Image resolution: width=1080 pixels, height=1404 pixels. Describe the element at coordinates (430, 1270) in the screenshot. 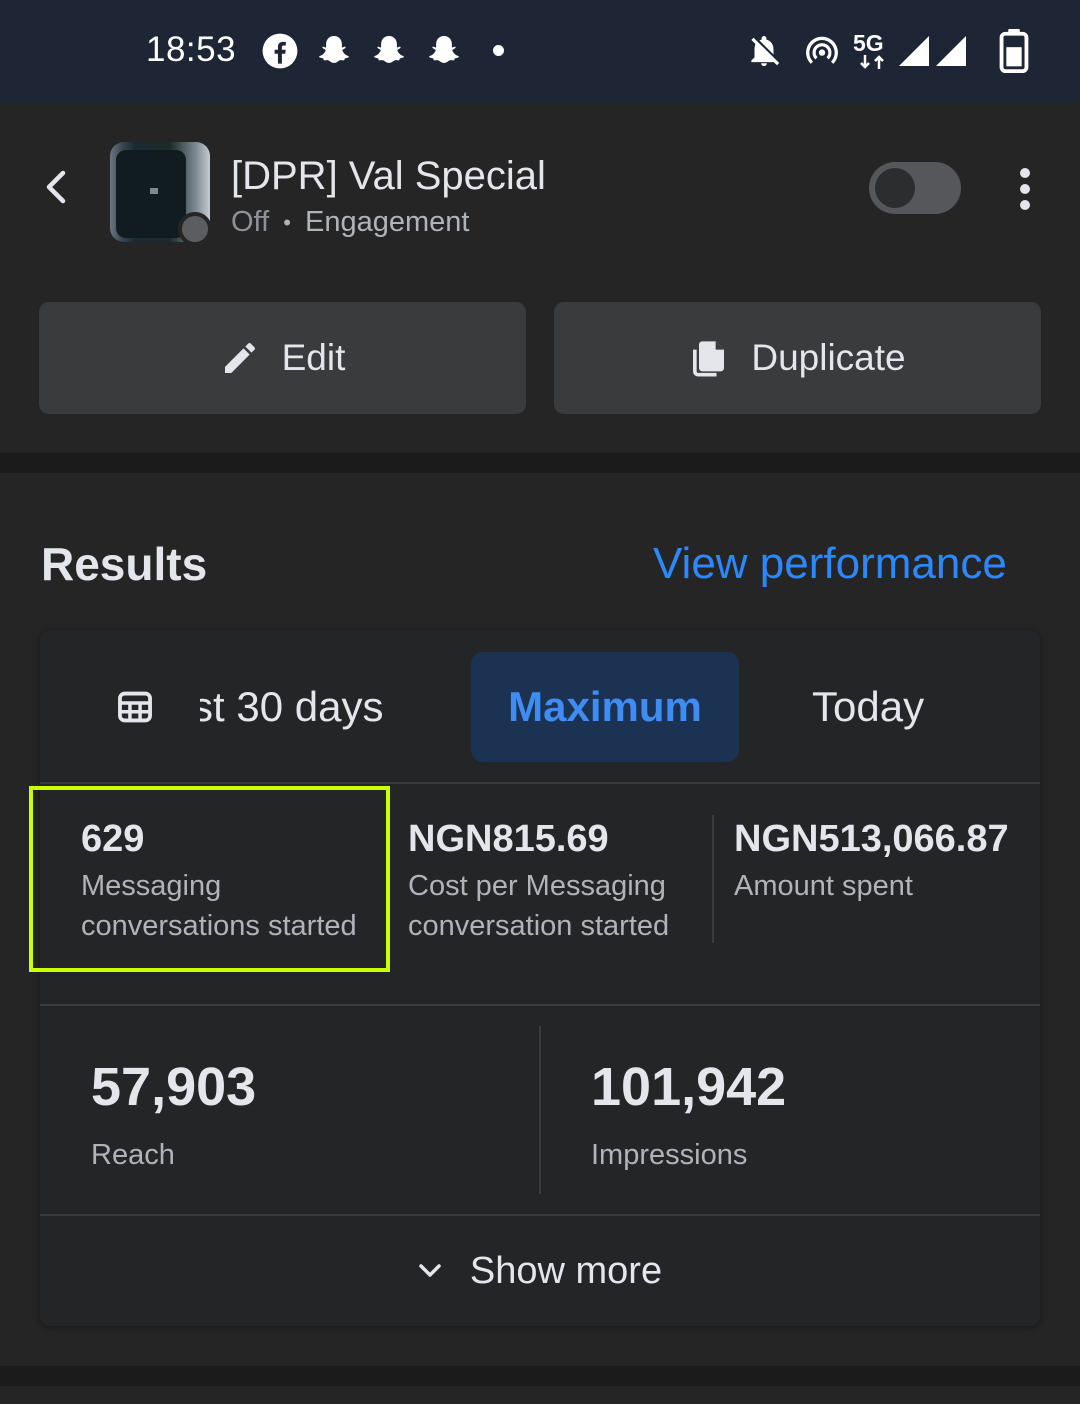

I see `chevron-down-icon` at that location.